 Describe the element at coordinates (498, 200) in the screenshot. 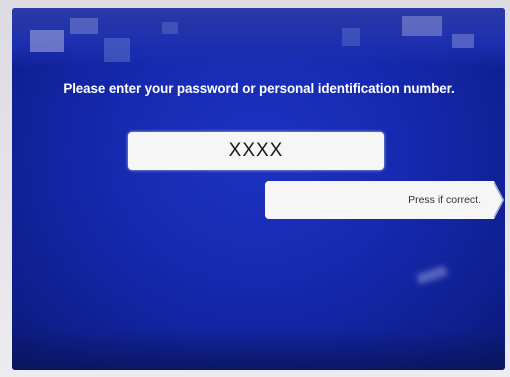

I see `chevron-right-icon` at that location.